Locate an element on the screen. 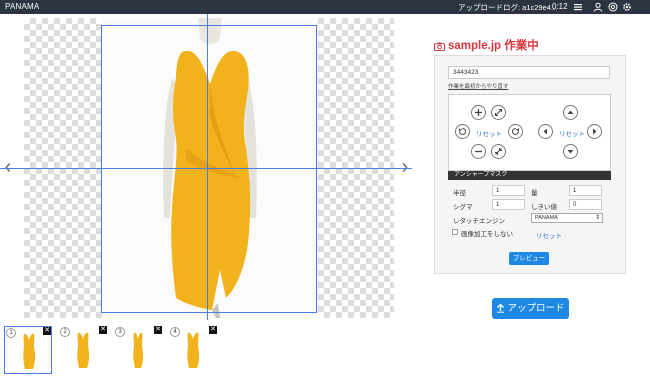  move-up-button is located at coordinates (570, 112).